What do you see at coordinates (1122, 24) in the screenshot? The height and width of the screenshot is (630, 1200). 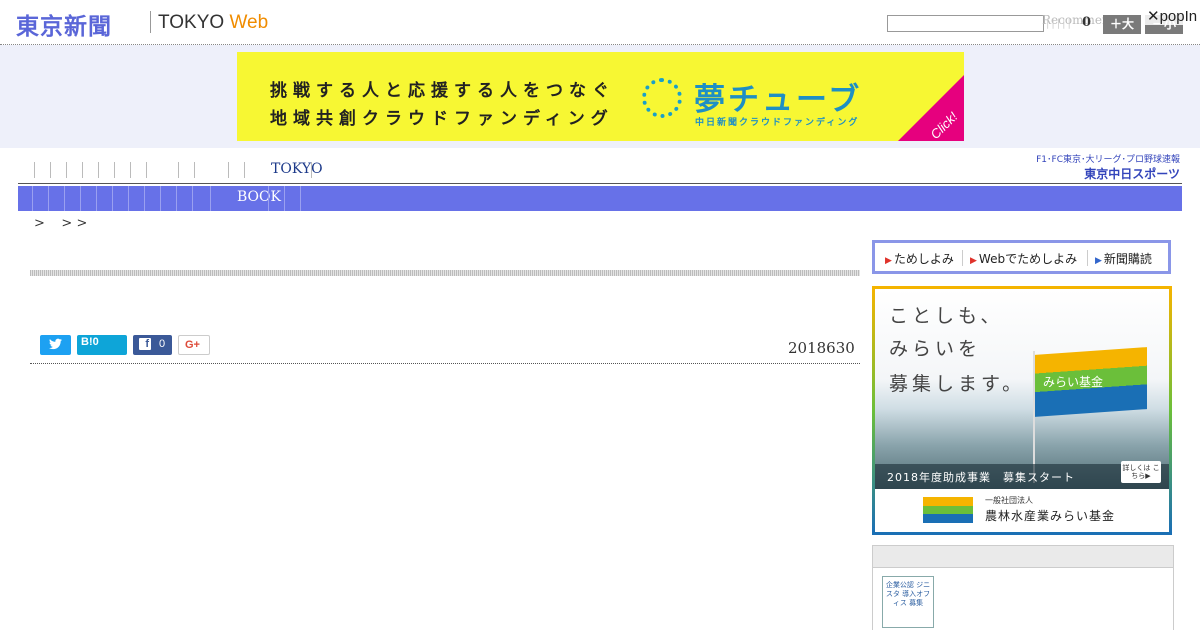 I see `font-size-large-button: ＋大` at bounding box center [1122, 24].